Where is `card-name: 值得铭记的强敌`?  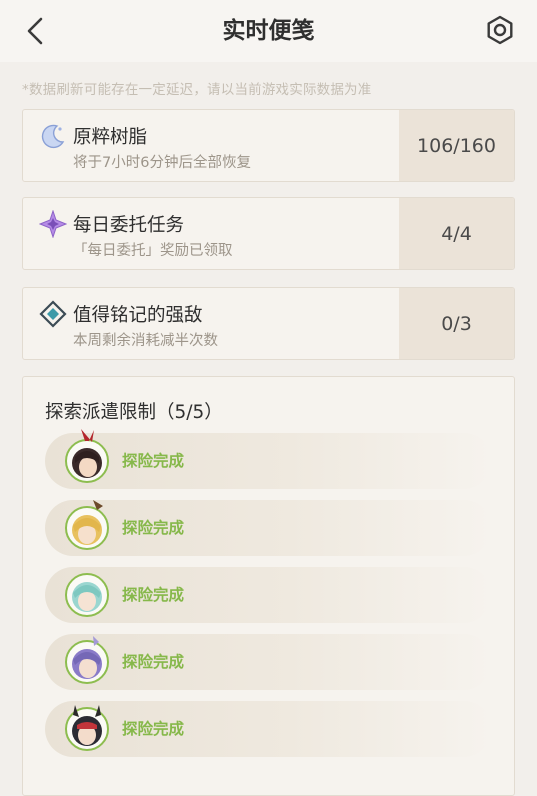 card-name: 值得铭记的强敌 is located at coordinates (138, 315).